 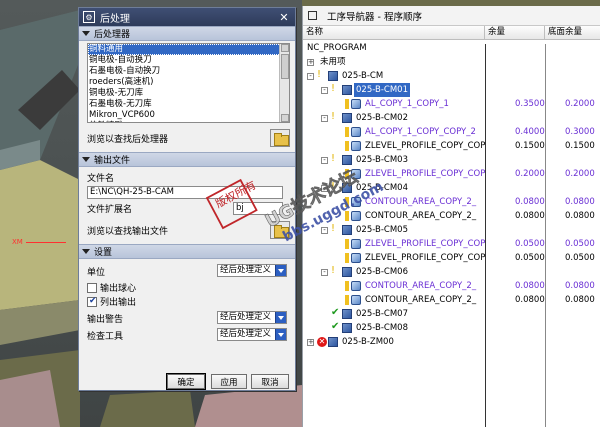 What do you see at coordinates (284, 83) in the screenshot?
I see `list-scrollbar` at bounding box center [284, 83].